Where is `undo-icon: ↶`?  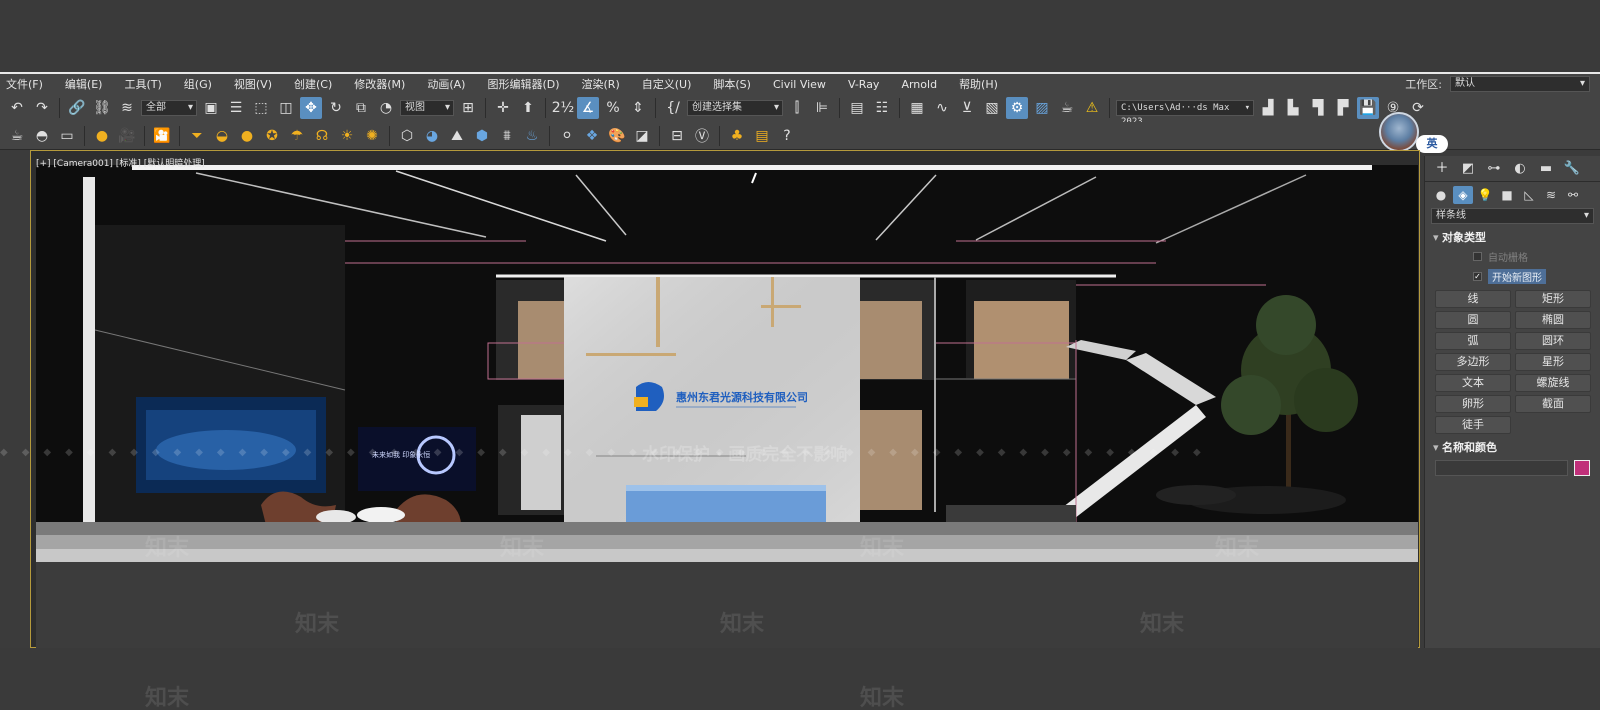
undo-icon: ↶ is located at coordinates (17, 108).